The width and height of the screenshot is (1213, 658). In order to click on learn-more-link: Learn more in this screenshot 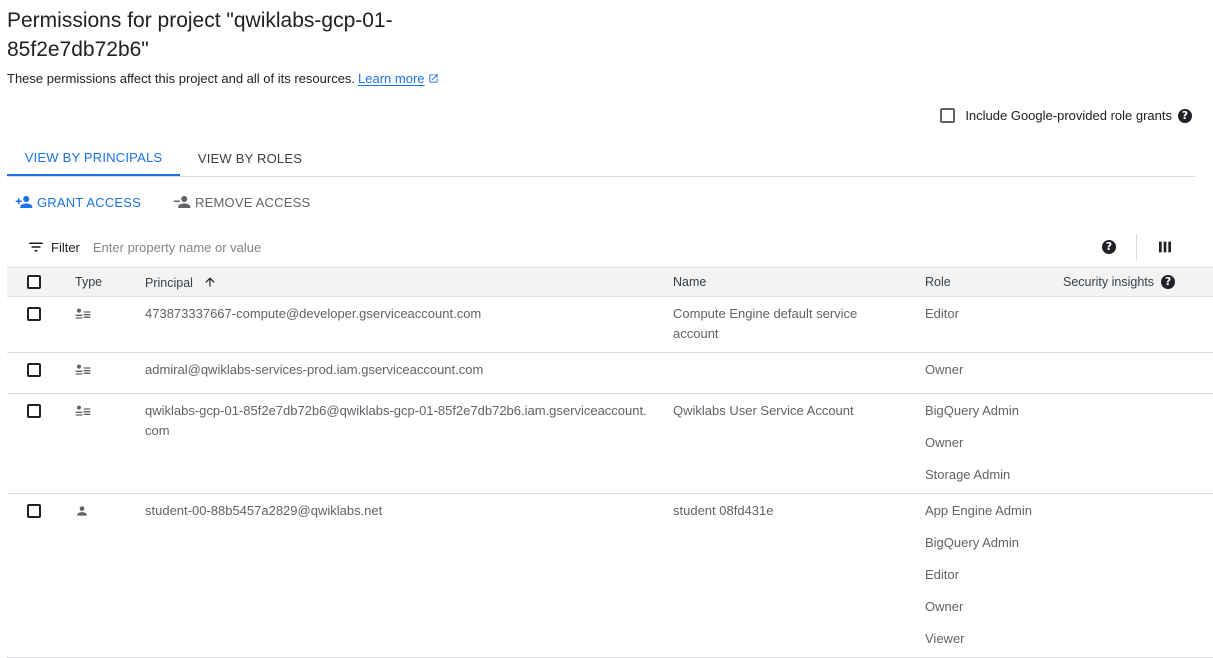, I will do `click(398, 78)`.